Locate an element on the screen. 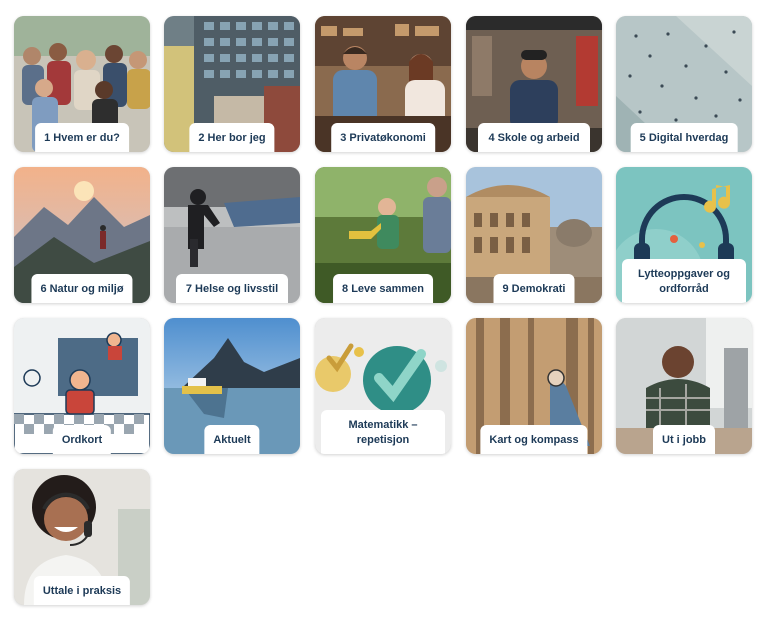 This screenshot has width=768, height=629. topic-card-skole-og-arbeid: 4 Skole og arbeid is located at coordinates (534, 84).